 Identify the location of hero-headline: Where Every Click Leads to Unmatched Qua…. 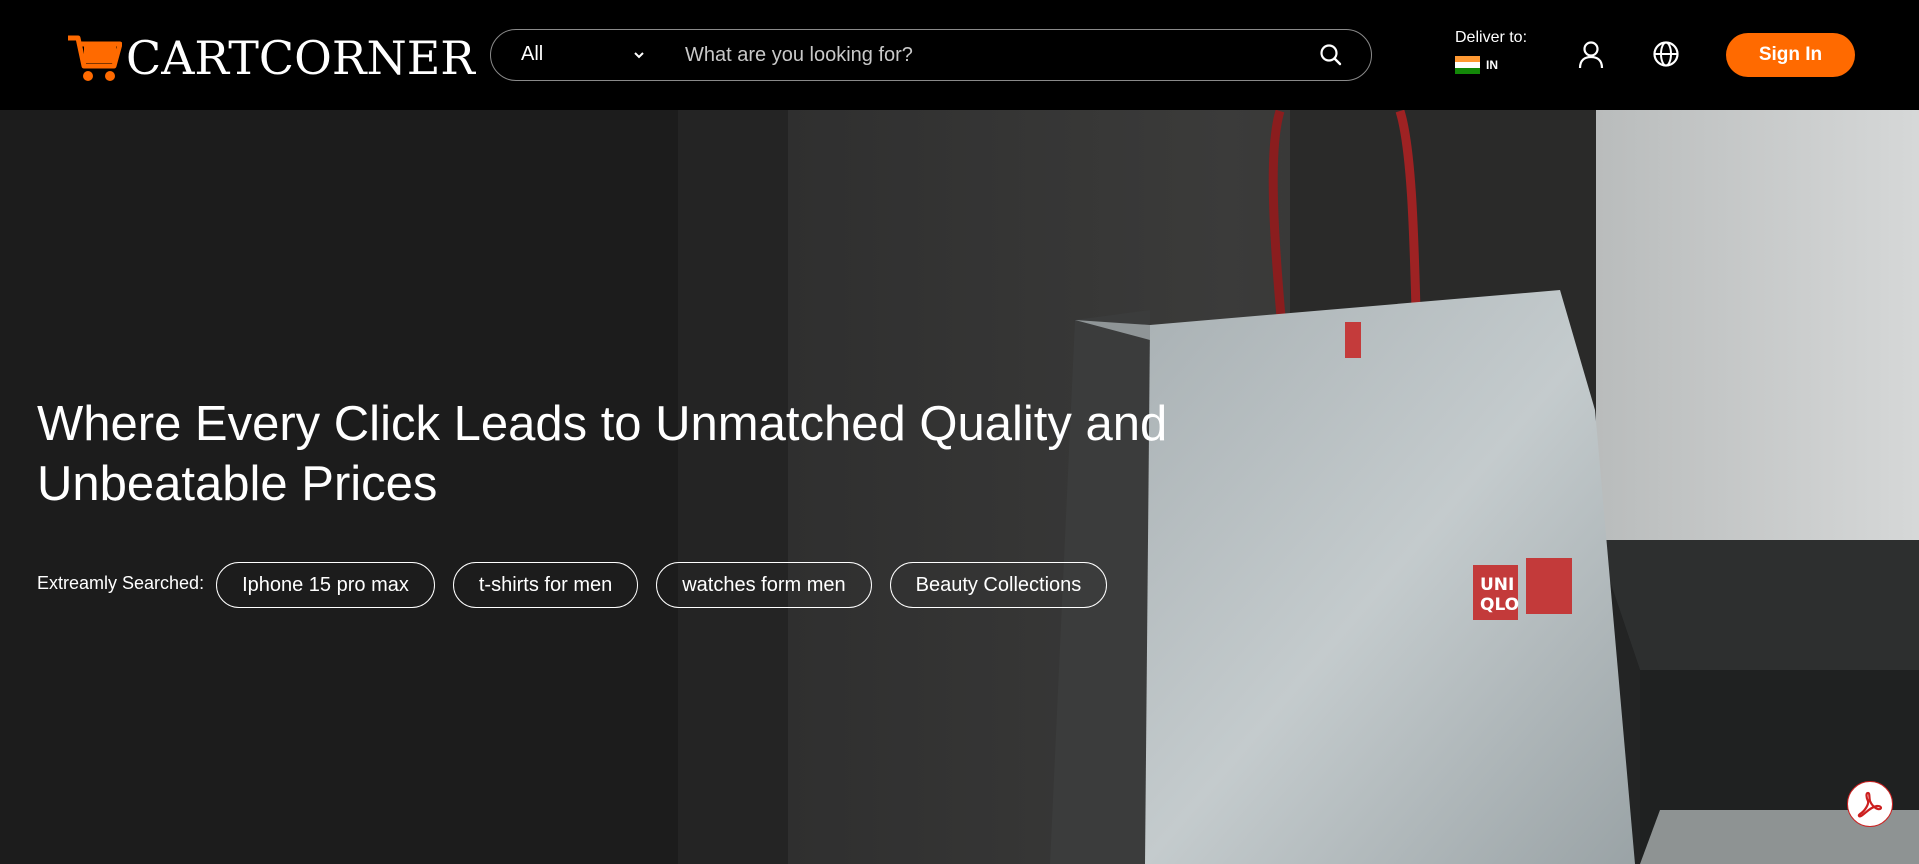
(602, 454).